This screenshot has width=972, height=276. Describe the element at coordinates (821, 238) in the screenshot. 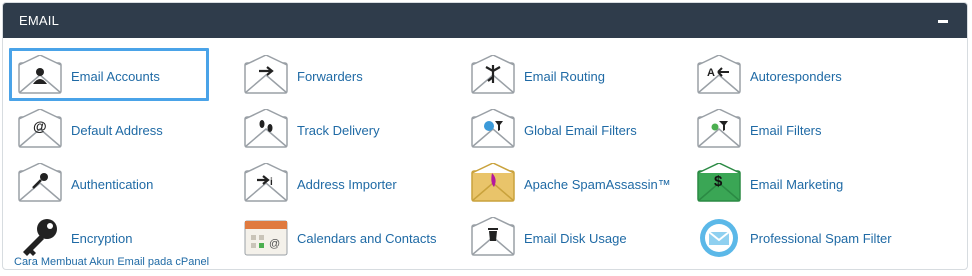

I see `item-label: Professional Spam Filter` at that location.